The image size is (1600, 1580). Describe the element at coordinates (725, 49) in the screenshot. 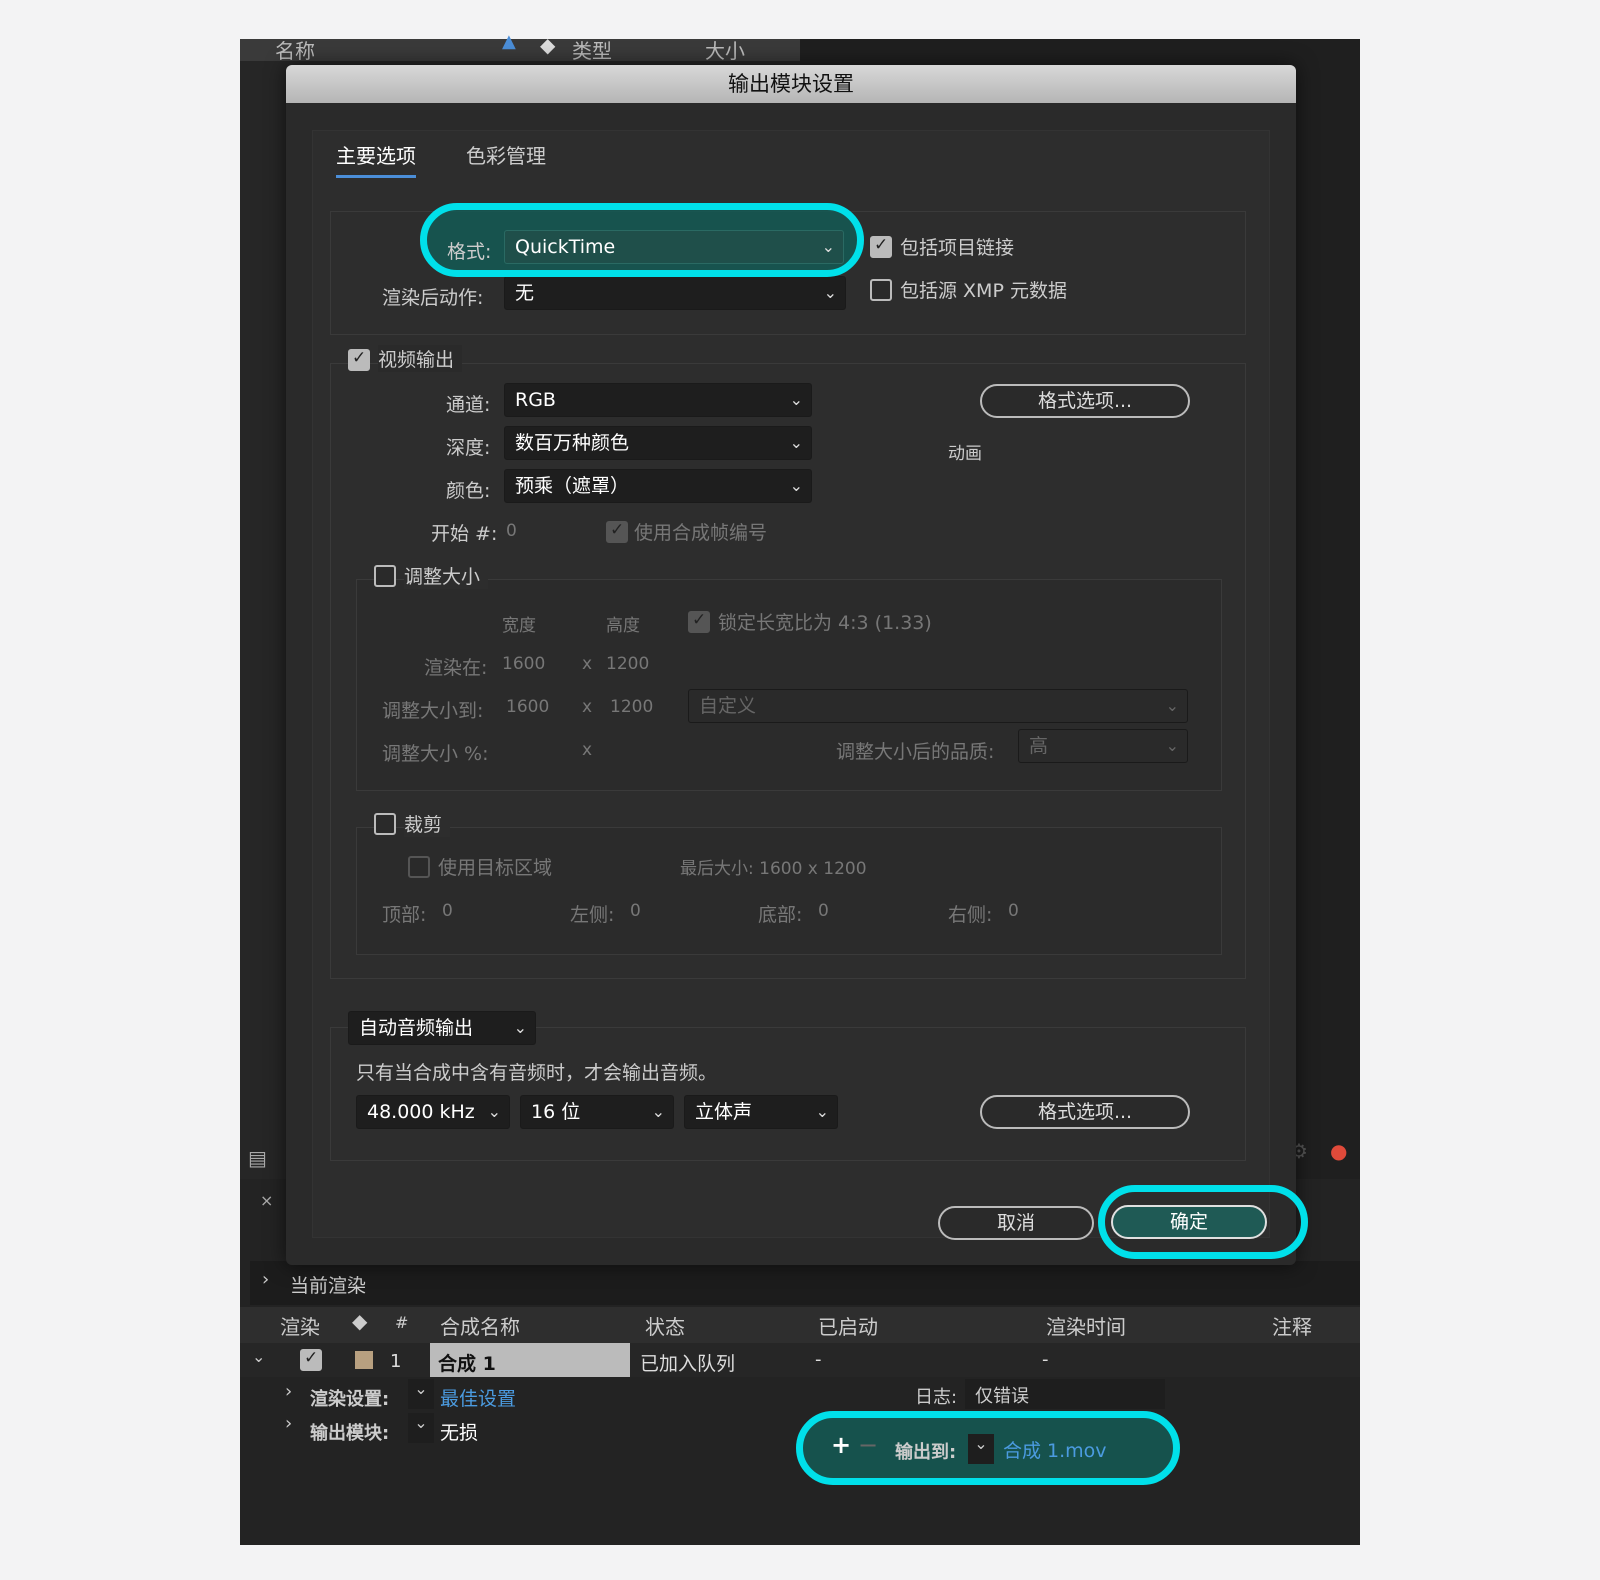

I see `col-size: 大小` at that location.